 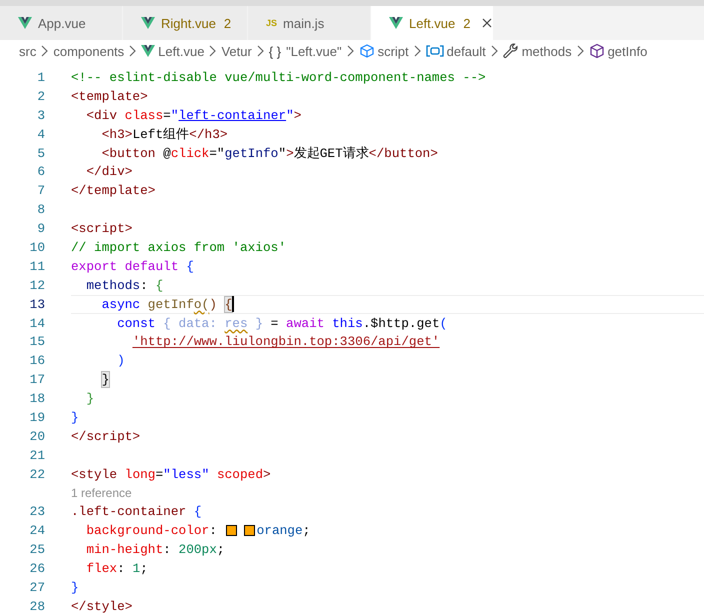 What do you see at coordinates (269, 153) in the screenshot?
I see `code-line: <button @click="getInfo">发起GET请求</button>` at bounding box center [269, 153].